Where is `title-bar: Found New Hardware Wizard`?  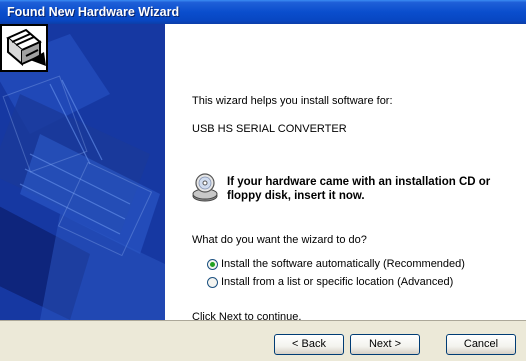 title-bar: Found New Hardware Wizard is located at coordinates (263, 12).